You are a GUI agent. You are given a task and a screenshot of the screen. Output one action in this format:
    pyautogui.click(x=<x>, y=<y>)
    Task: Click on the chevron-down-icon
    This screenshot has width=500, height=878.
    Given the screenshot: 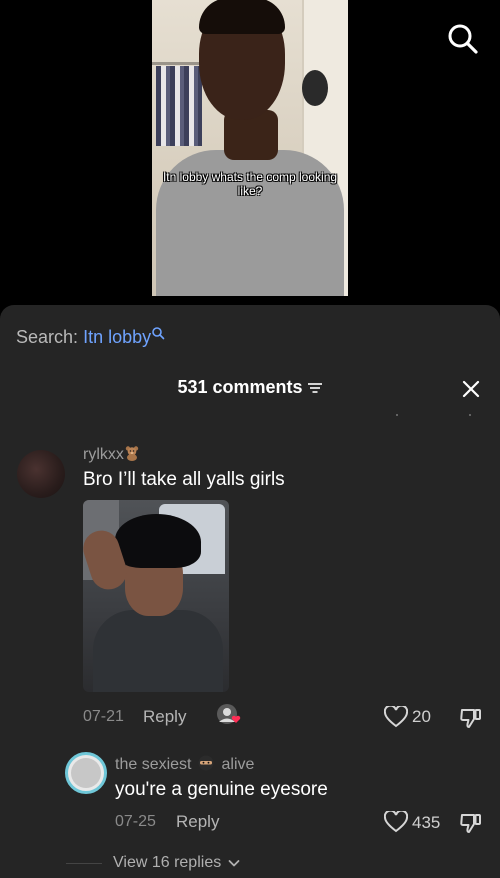 What is the action you would take?
    pyautogui.click(x=234, y=863)
    